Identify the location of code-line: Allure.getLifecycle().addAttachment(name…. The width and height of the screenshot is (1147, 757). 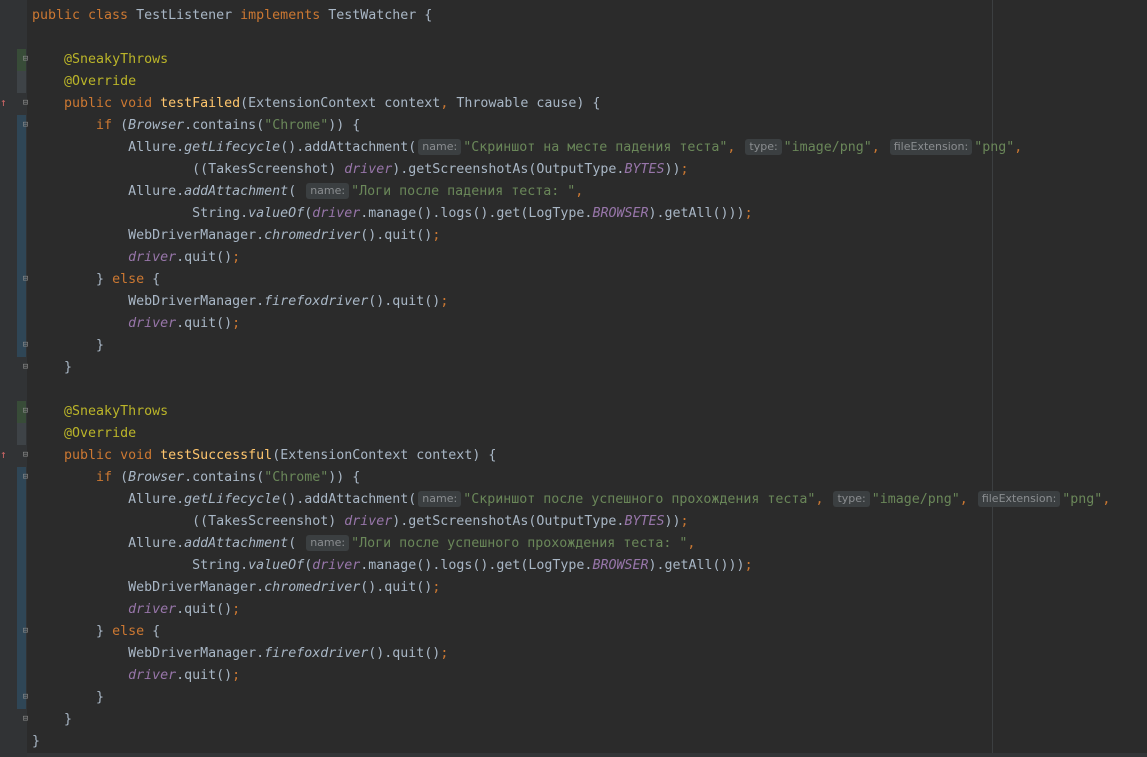
(571, 500).